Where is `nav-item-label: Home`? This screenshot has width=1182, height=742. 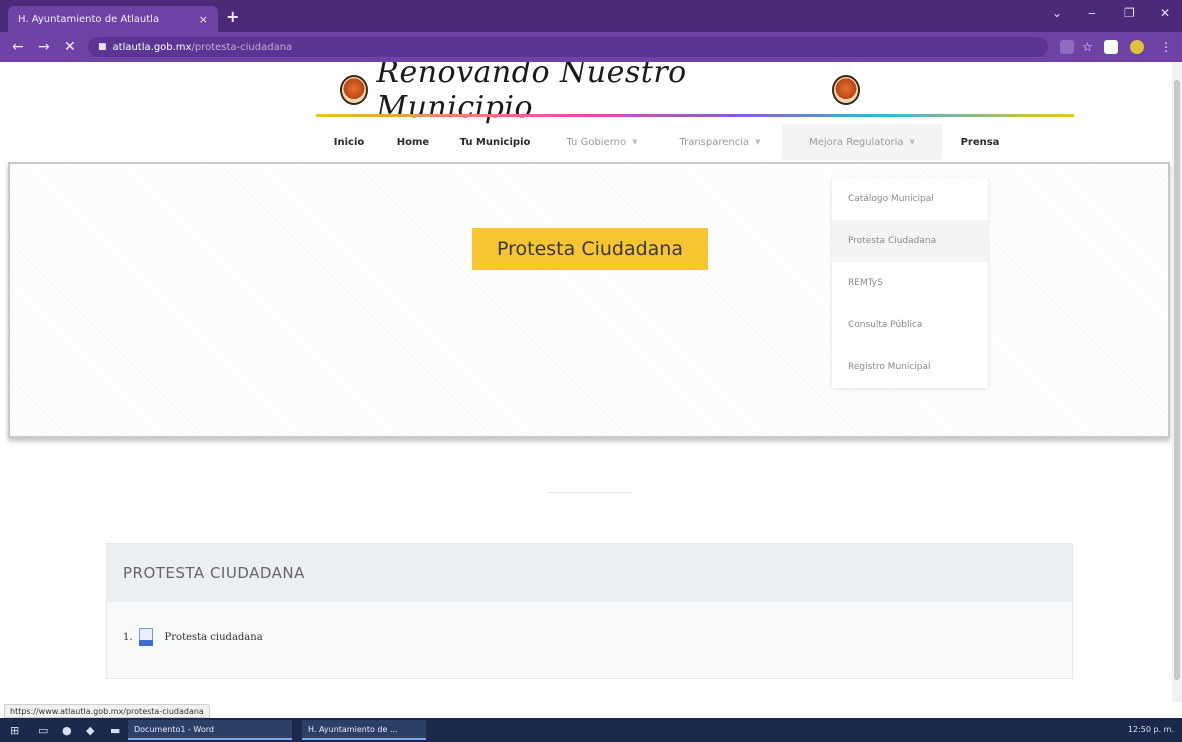 nav-item-label: Home is located at coordinates (413, 142).